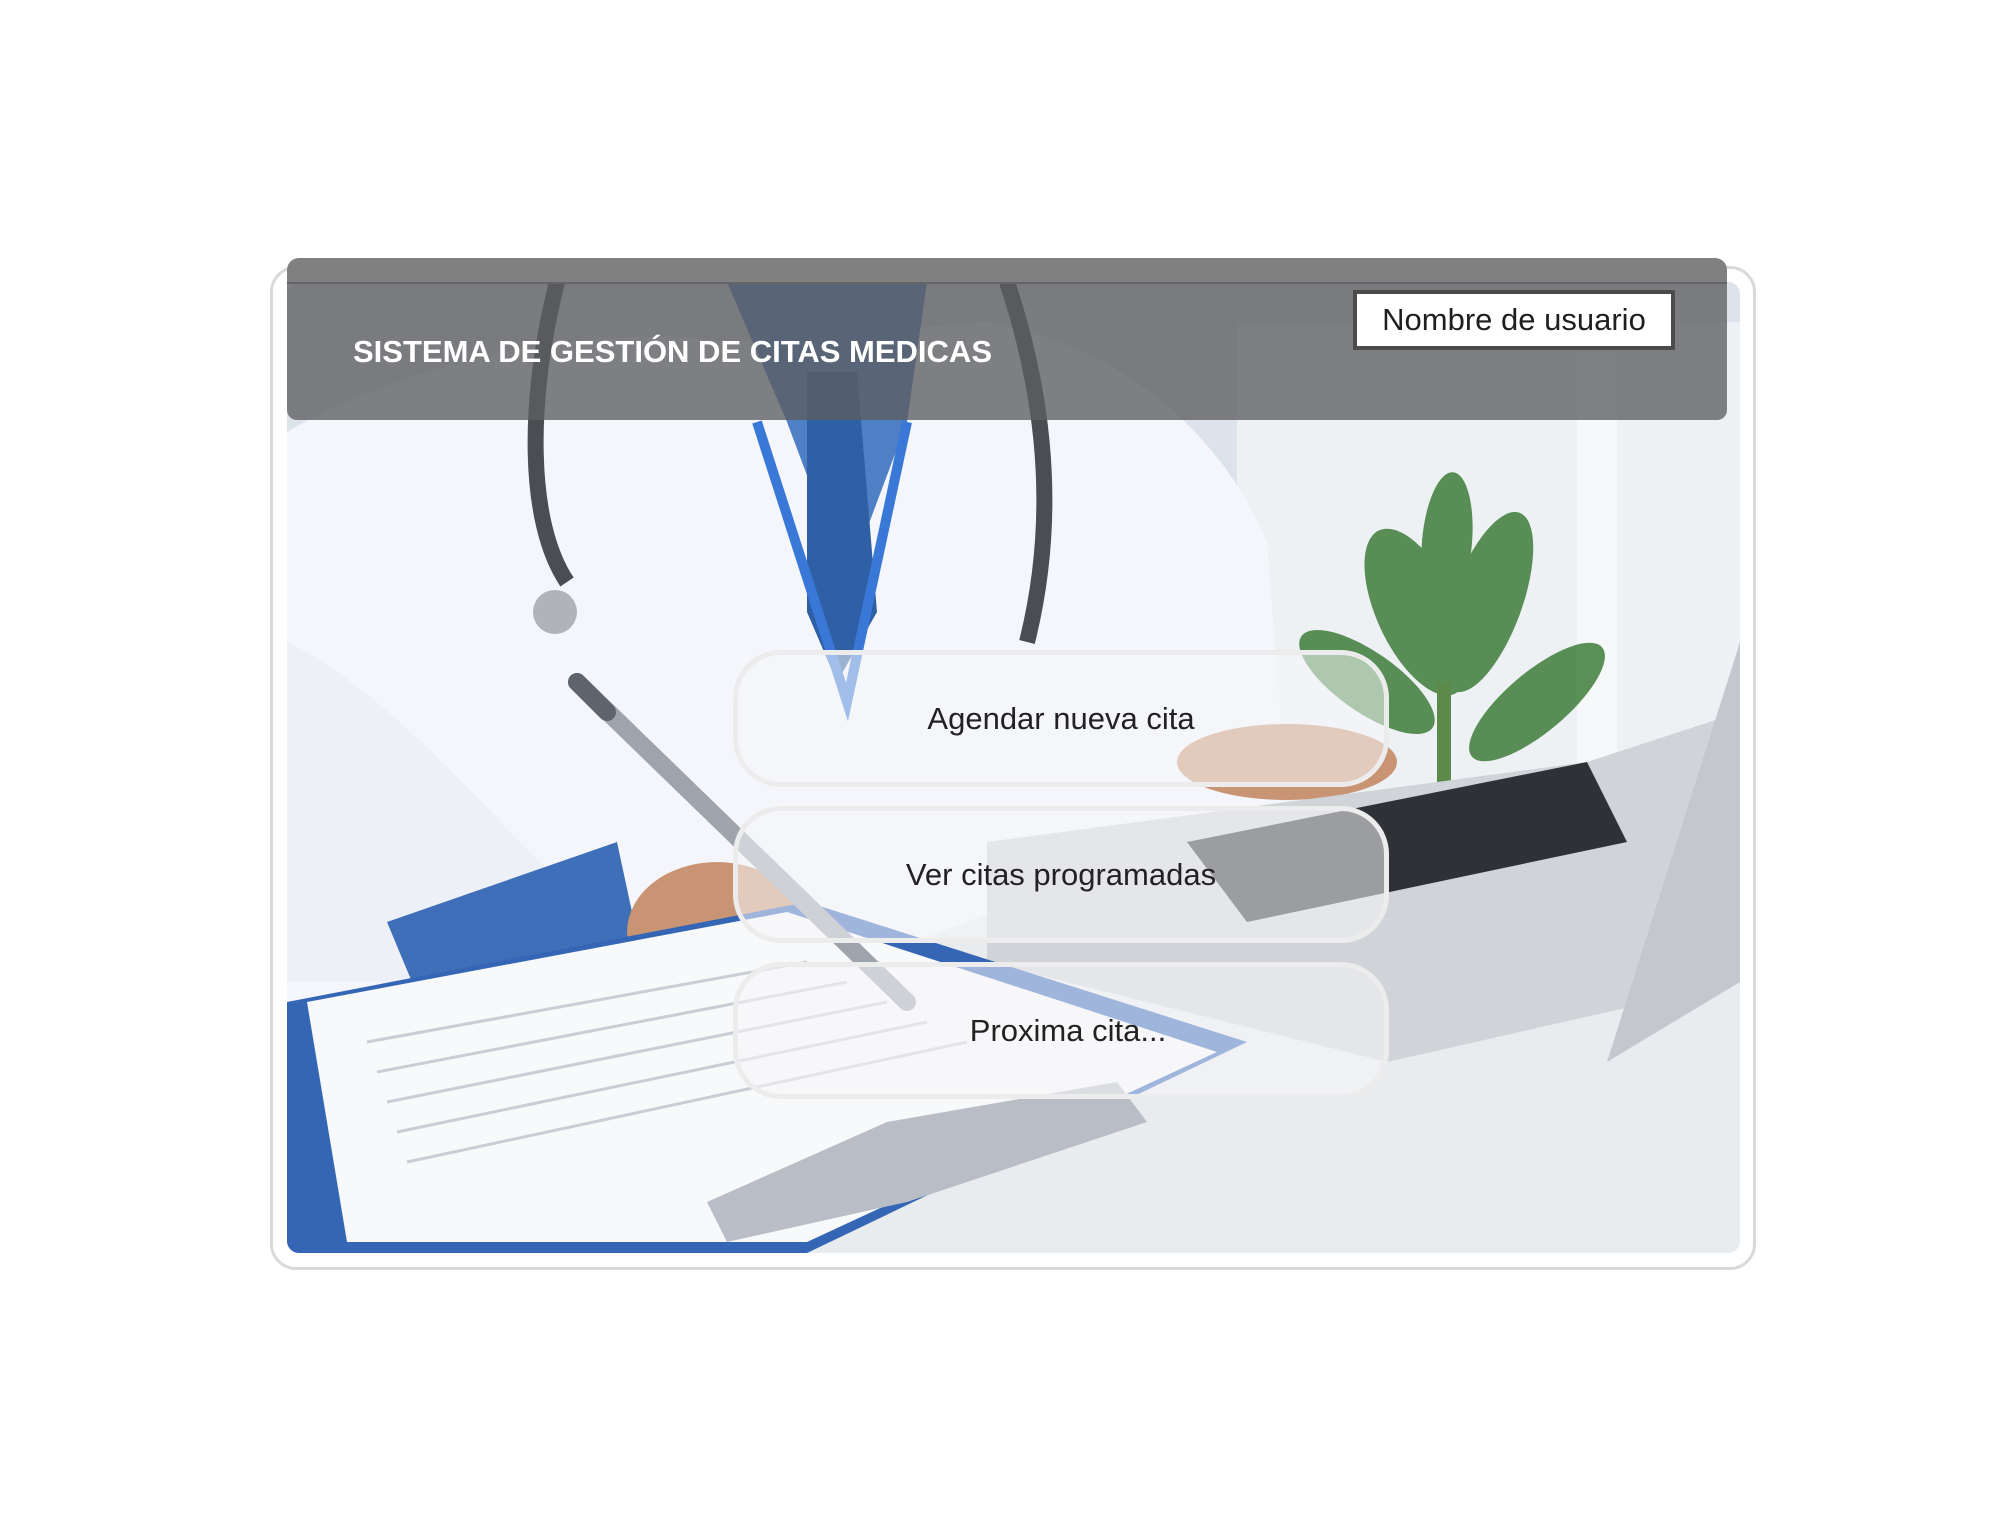  What do you see at coordinates (1514, 320) in the screenshot?
I see `username-display: Nombre de usuario` at bounding box center [1514, 320].